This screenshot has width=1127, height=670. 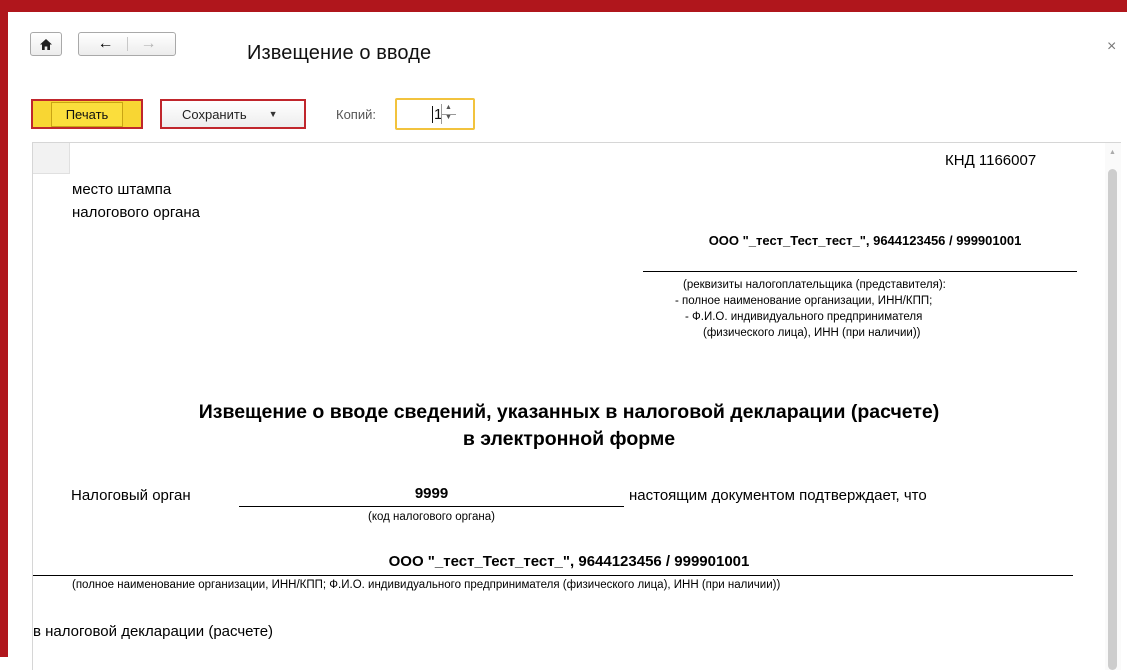 I want to click on tax-code-underline, so click(x=431, y=506).